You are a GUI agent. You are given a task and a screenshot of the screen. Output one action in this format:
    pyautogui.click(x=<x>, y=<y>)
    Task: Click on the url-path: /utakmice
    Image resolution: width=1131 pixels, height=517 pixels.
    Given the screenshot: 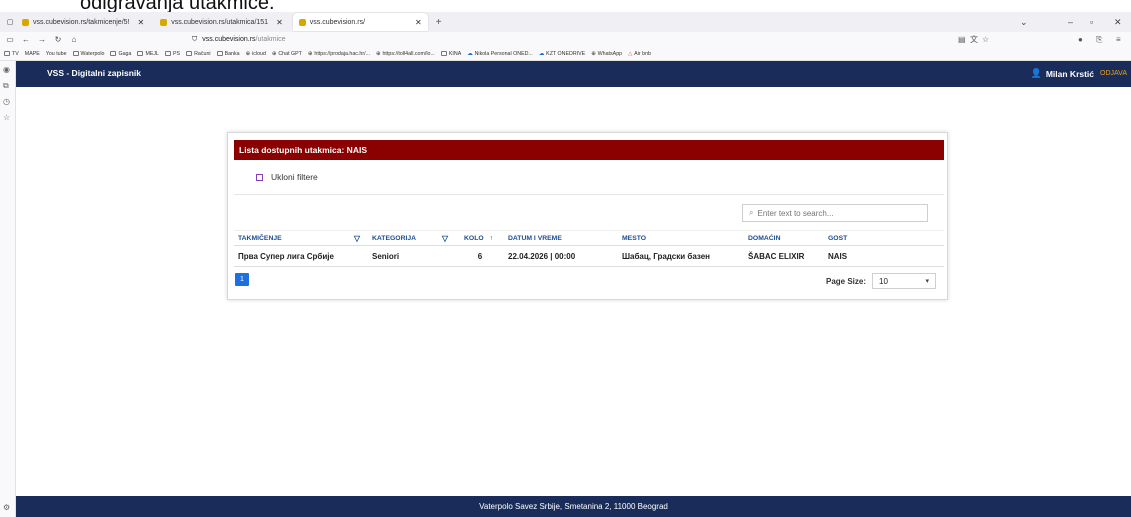 What is the action you would take?
    pyautogui.click(x=270, y=39)
    